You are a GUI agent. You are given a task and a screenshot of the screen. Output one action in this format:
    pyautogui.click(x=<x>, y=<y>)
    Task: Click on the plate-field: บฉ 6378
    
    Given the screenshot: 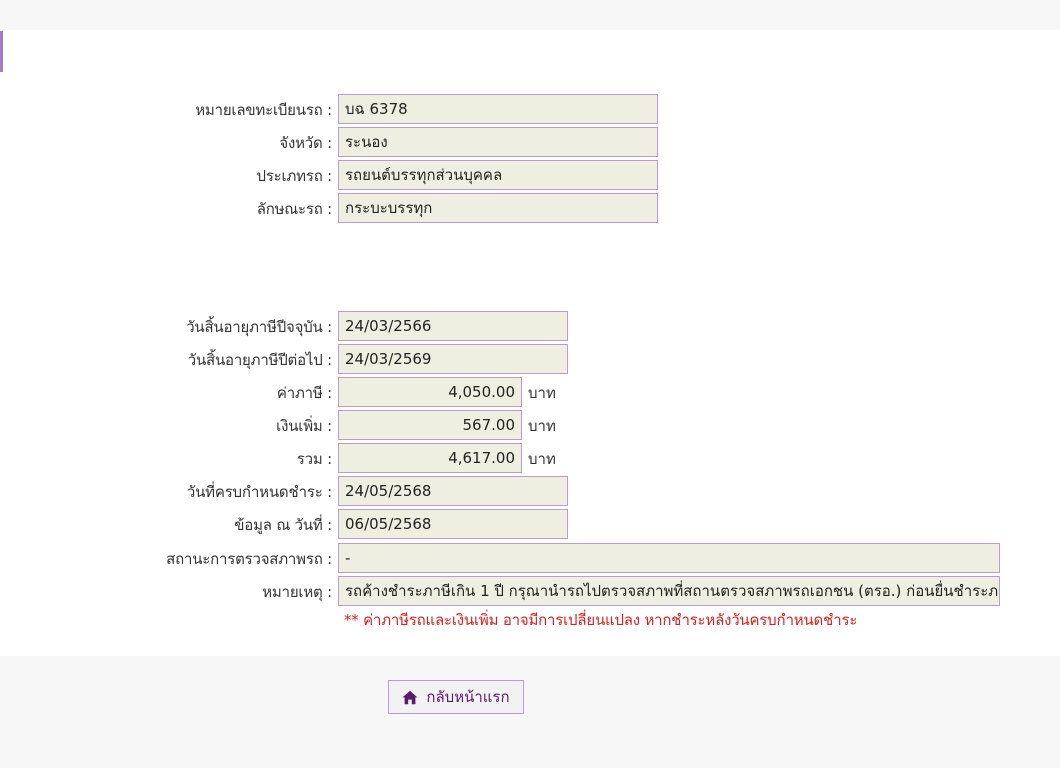 What is the action you would take?
    pyautogui.click(x=498, y=109)
    